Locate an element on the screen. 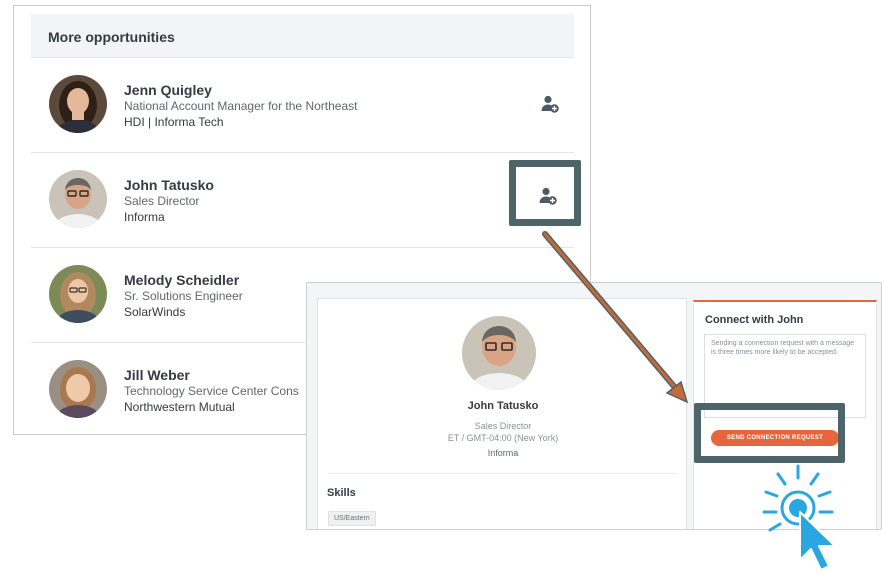 This screenshot has height=575, width=882. person-name: Jill Weber is located at coordinates (157, 375).